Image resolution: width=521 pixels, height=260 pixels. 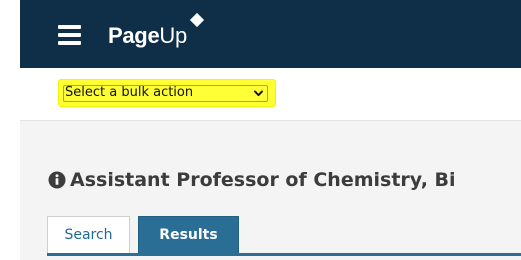 I want to click on bulk-action-select: Select a bulk action, so click(x=167, y=93).